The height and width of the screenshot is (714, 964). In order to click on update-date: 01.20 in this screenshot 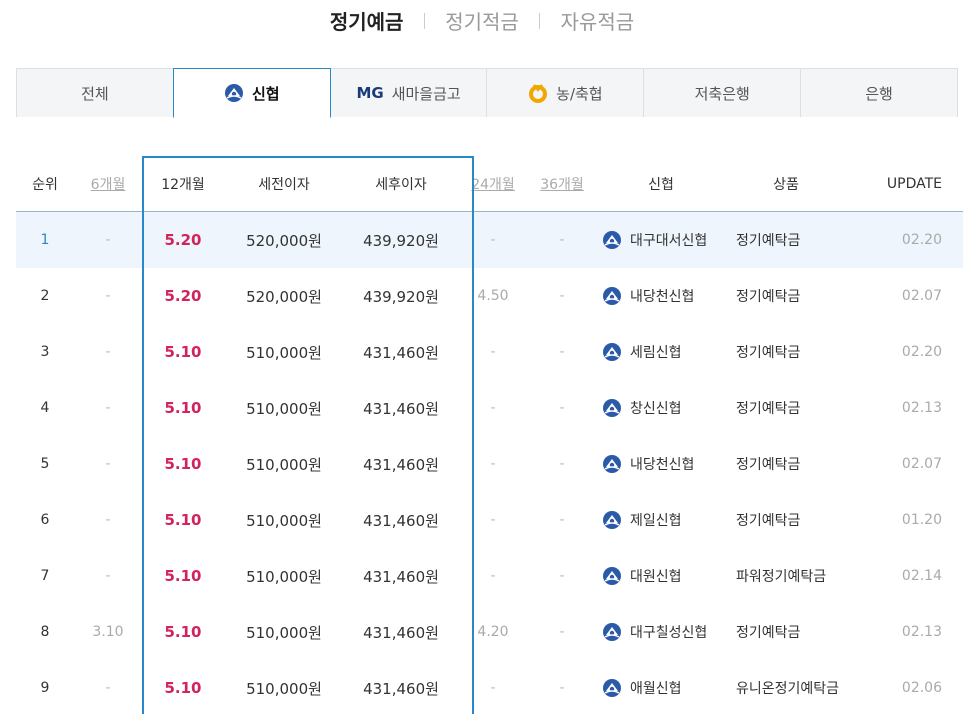, I will do `click(921, 520)`.